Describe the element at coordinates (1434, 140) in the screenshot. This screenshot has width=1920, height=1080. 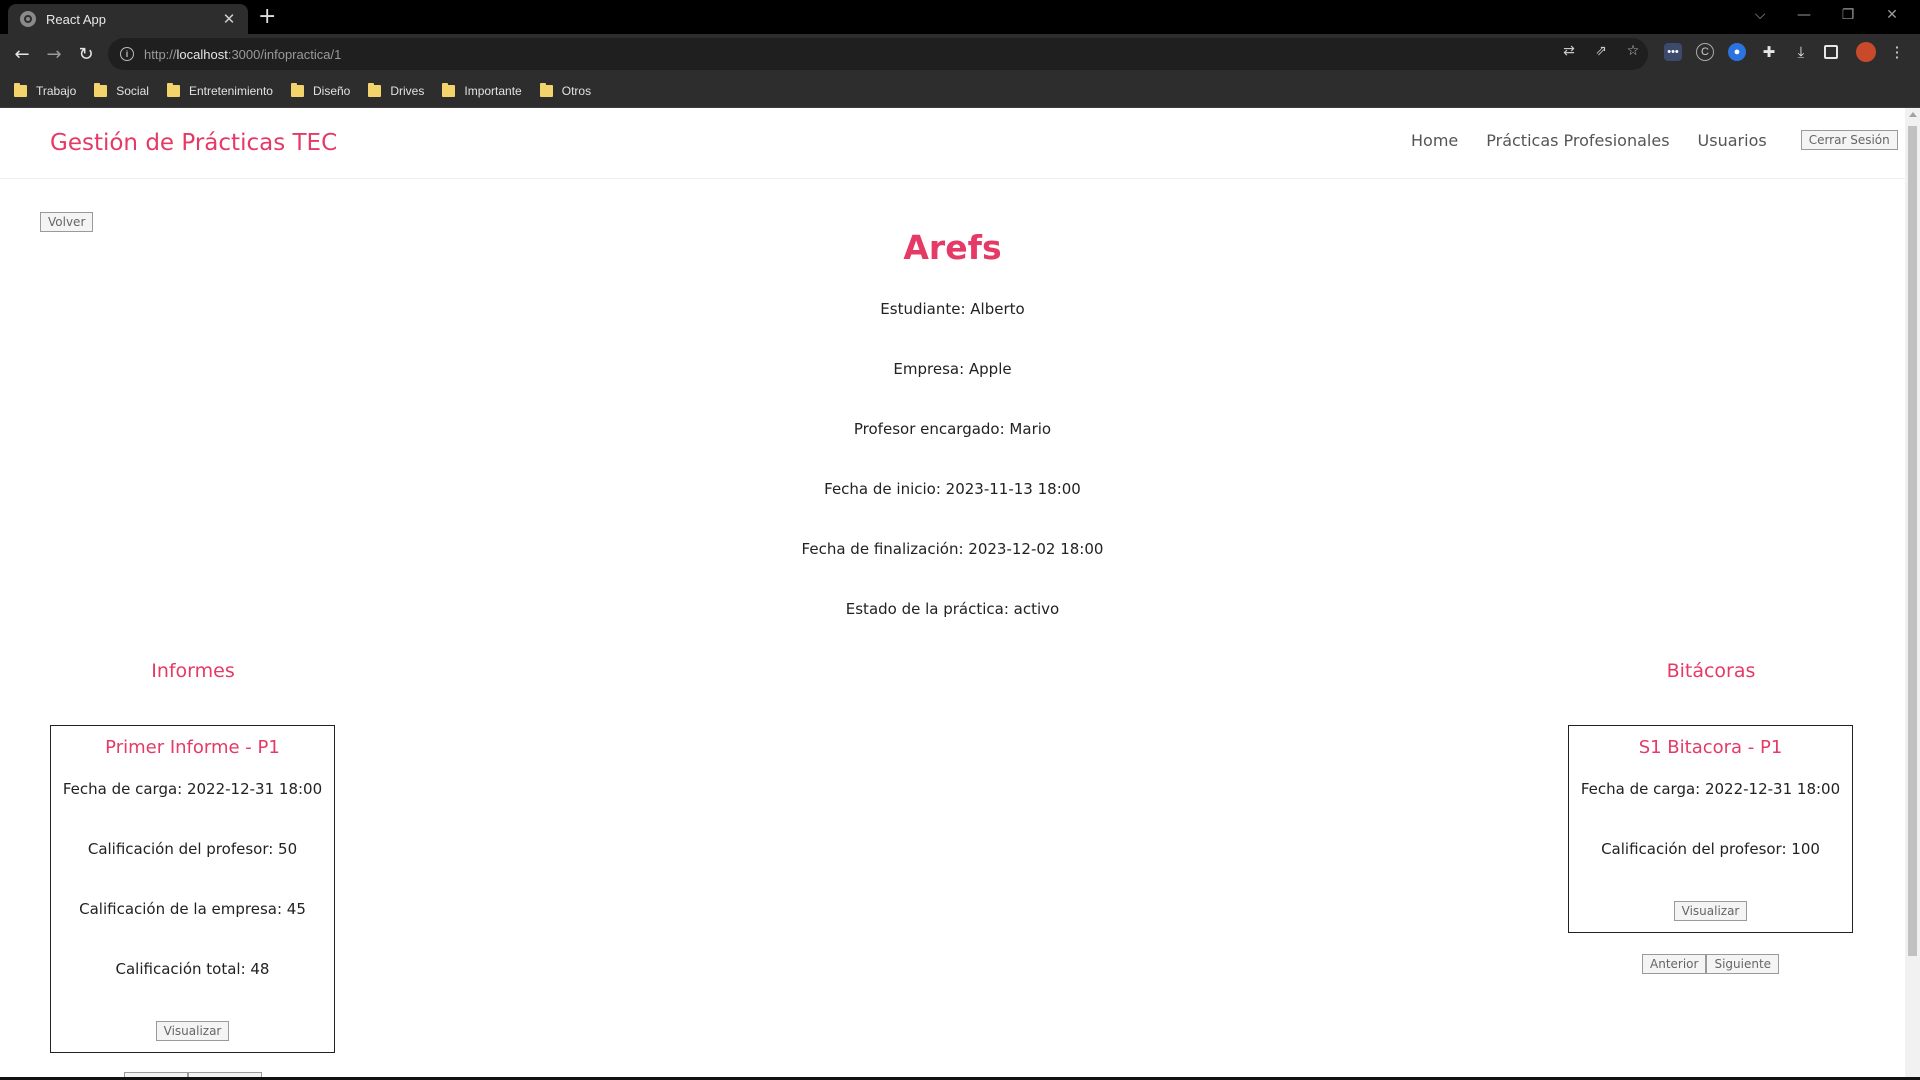
I see `nav-home: Home` at that location.